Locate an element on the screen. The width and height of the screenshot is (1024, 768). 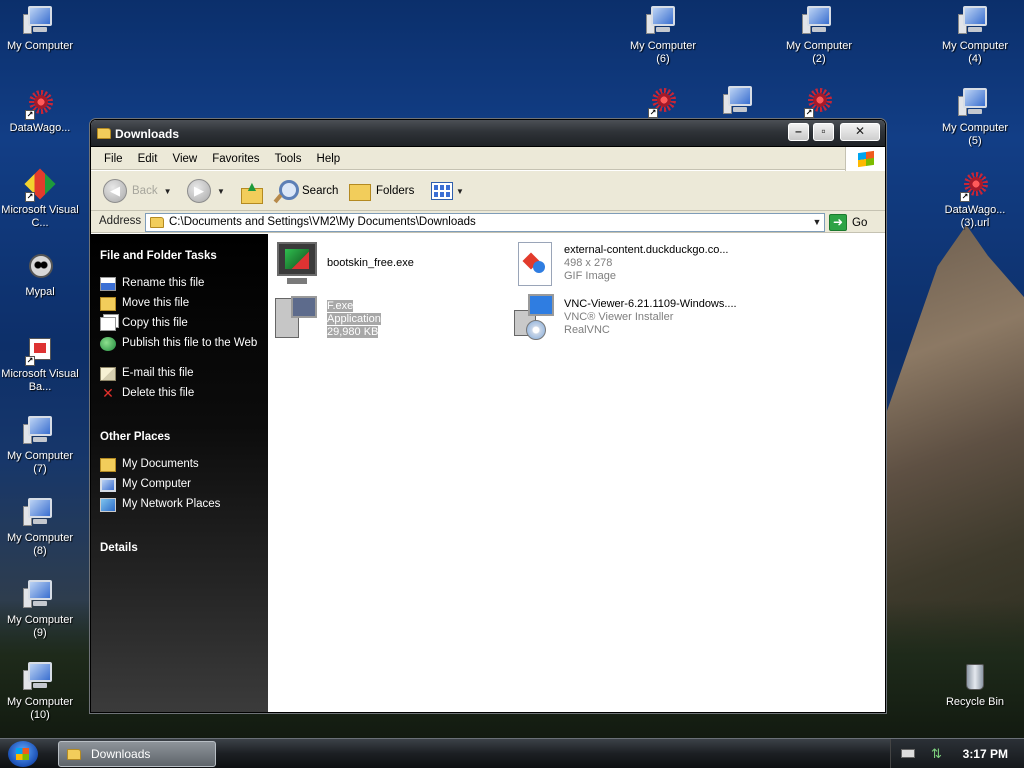
move-folder-icon is located at coordinates (108, 304).